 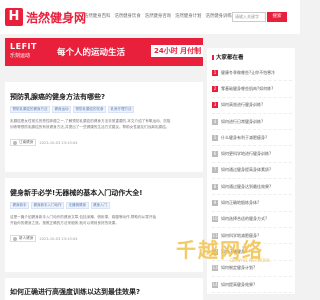 What do you see at coordinates (238, 284) in the screenshot?
I see `sidebar-item-label: 如何提高健身效果?` at bounding box center [238, 284].